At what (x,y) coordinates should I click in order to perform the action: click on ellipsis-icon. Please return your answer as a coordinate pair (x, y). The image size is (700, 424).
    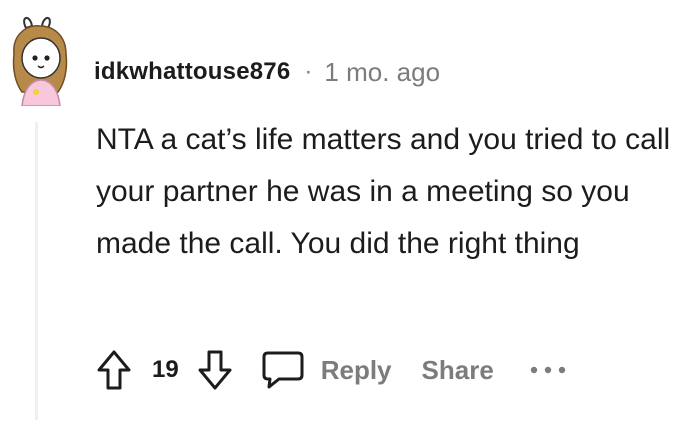
    Looking at the image, I should click on (547, 370).